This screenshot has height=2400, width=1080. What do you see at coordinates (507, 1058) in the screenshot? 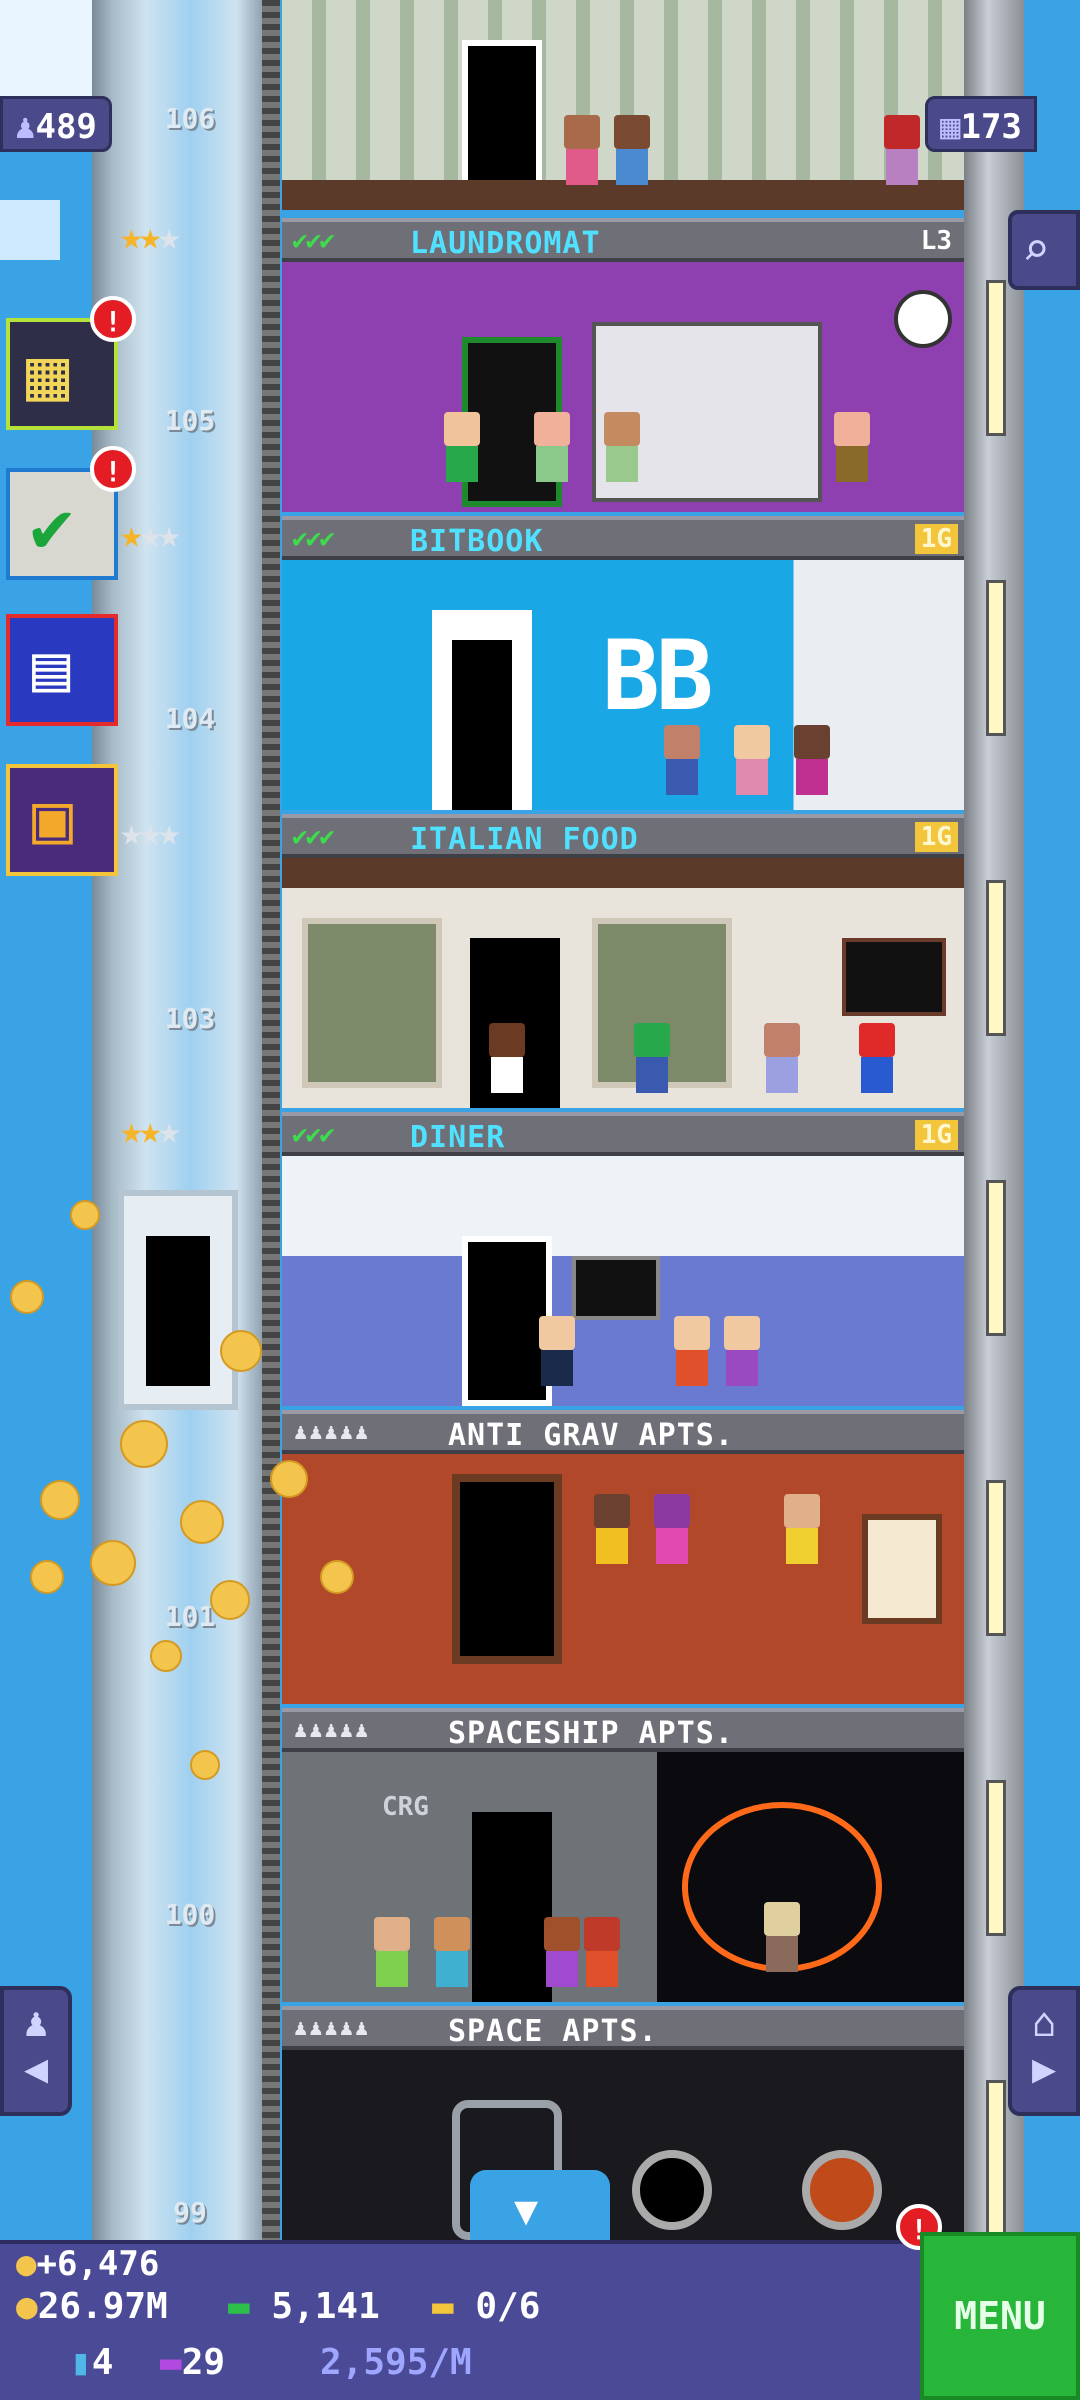
I see `chef` at bounding box center [507, 1058].